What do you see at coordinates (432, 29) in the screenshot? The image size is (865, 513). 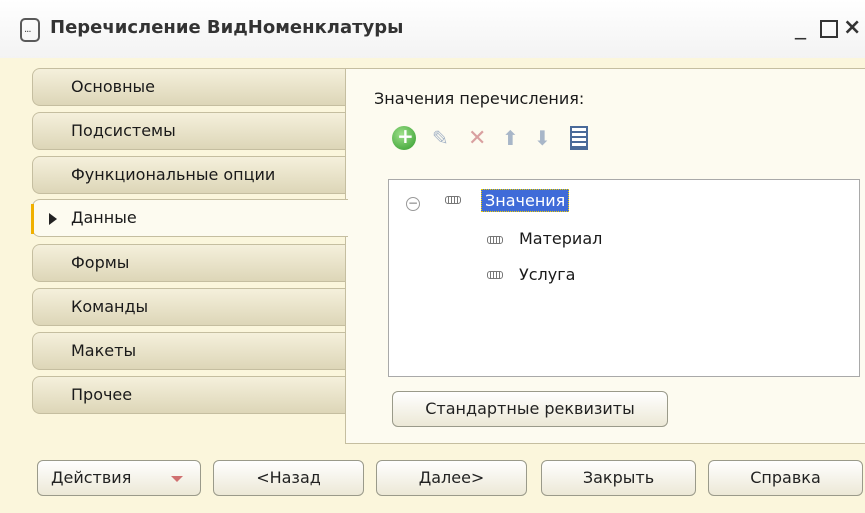 I see `title-bar: Перечисление ВидНоменклатуры _ ×` at bounding box center [432, 29].